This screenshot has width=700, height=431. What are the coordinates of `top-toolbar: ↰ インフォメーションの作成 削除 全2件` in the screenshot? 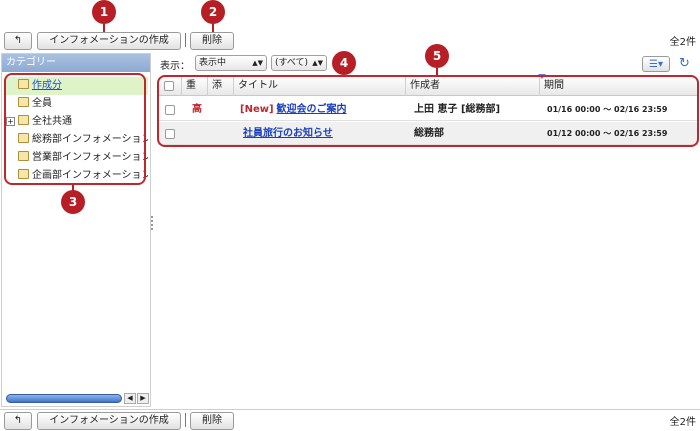 It's located at (350, 41).